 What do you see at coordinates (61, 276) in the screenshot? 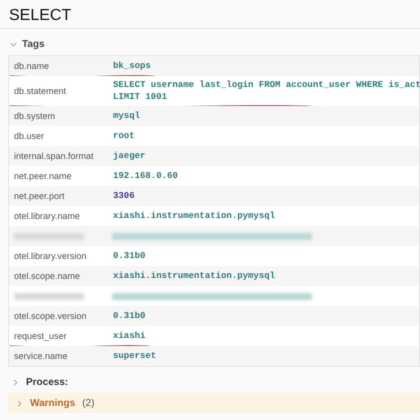
I see `tag-key: otel.scope.name` at bounding box center [61, 276].